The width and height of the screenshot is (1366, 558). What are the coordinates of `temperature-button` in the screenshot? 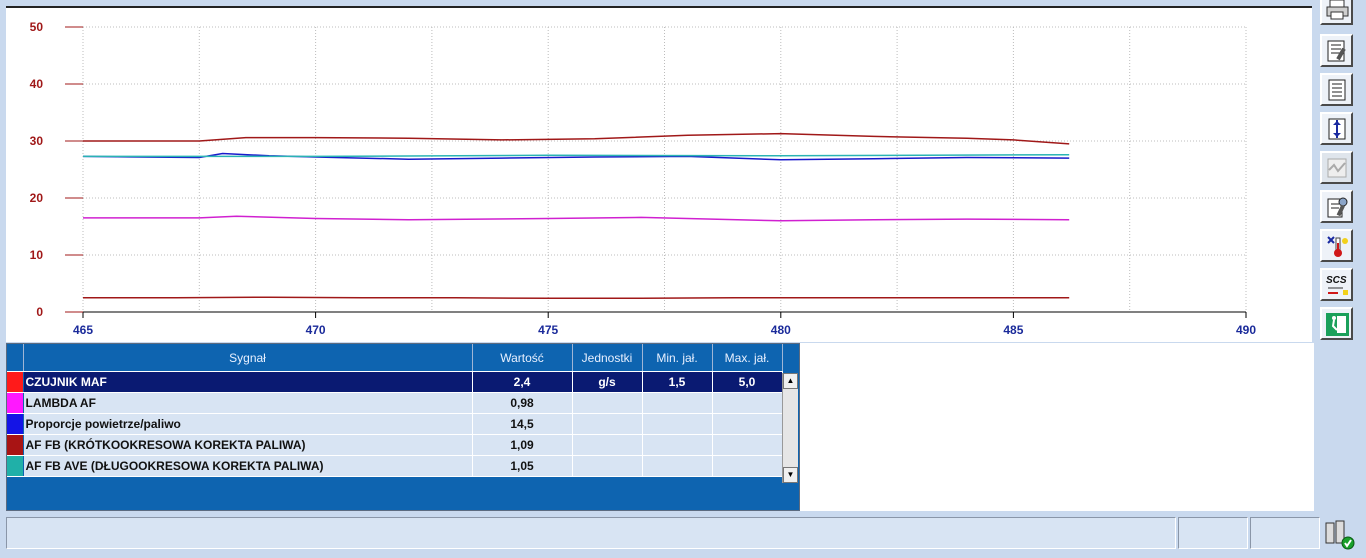 It's located at (1336, 245).